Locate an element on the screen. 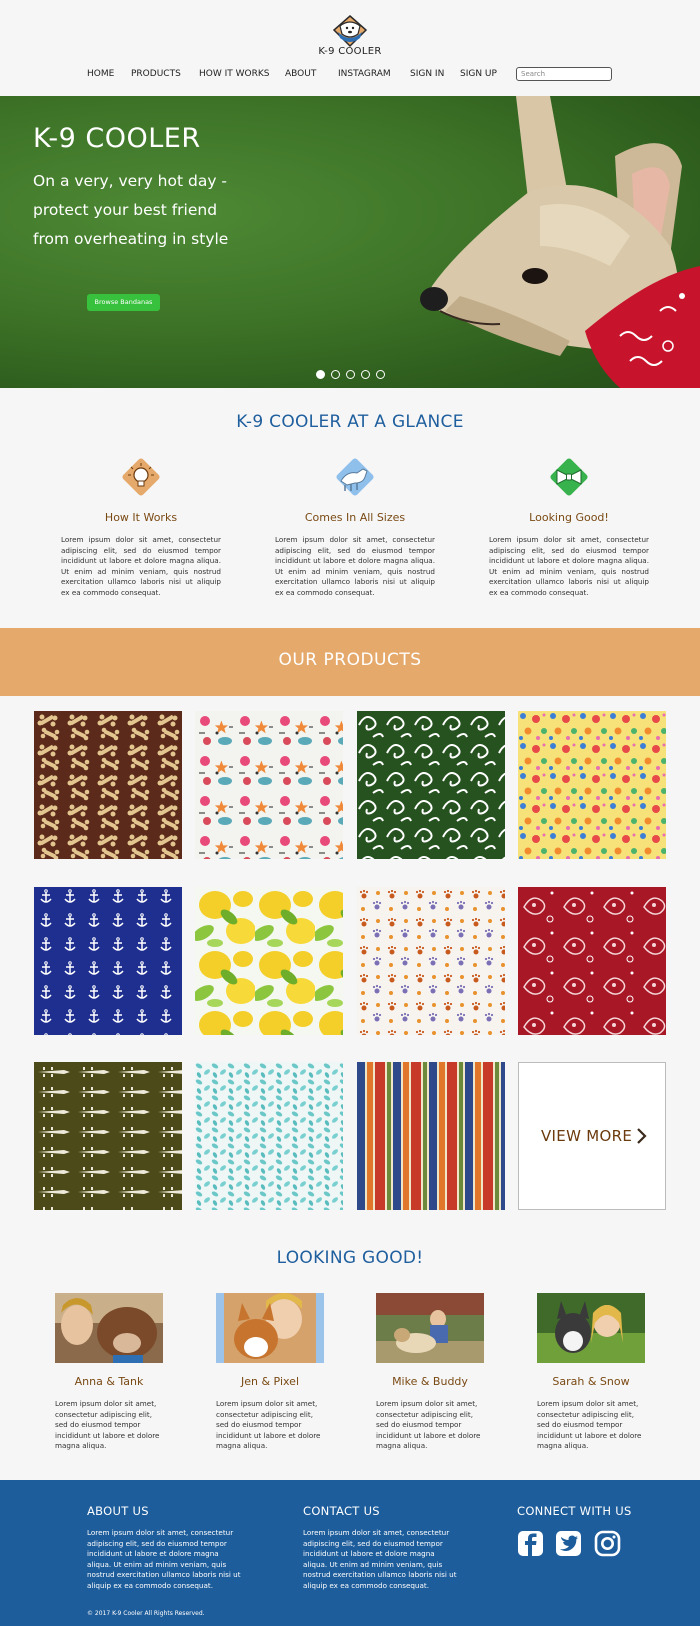  copyright: © 2017 K-9 Cooler All Rights Reserved. is located at coordinates (146, 1613).